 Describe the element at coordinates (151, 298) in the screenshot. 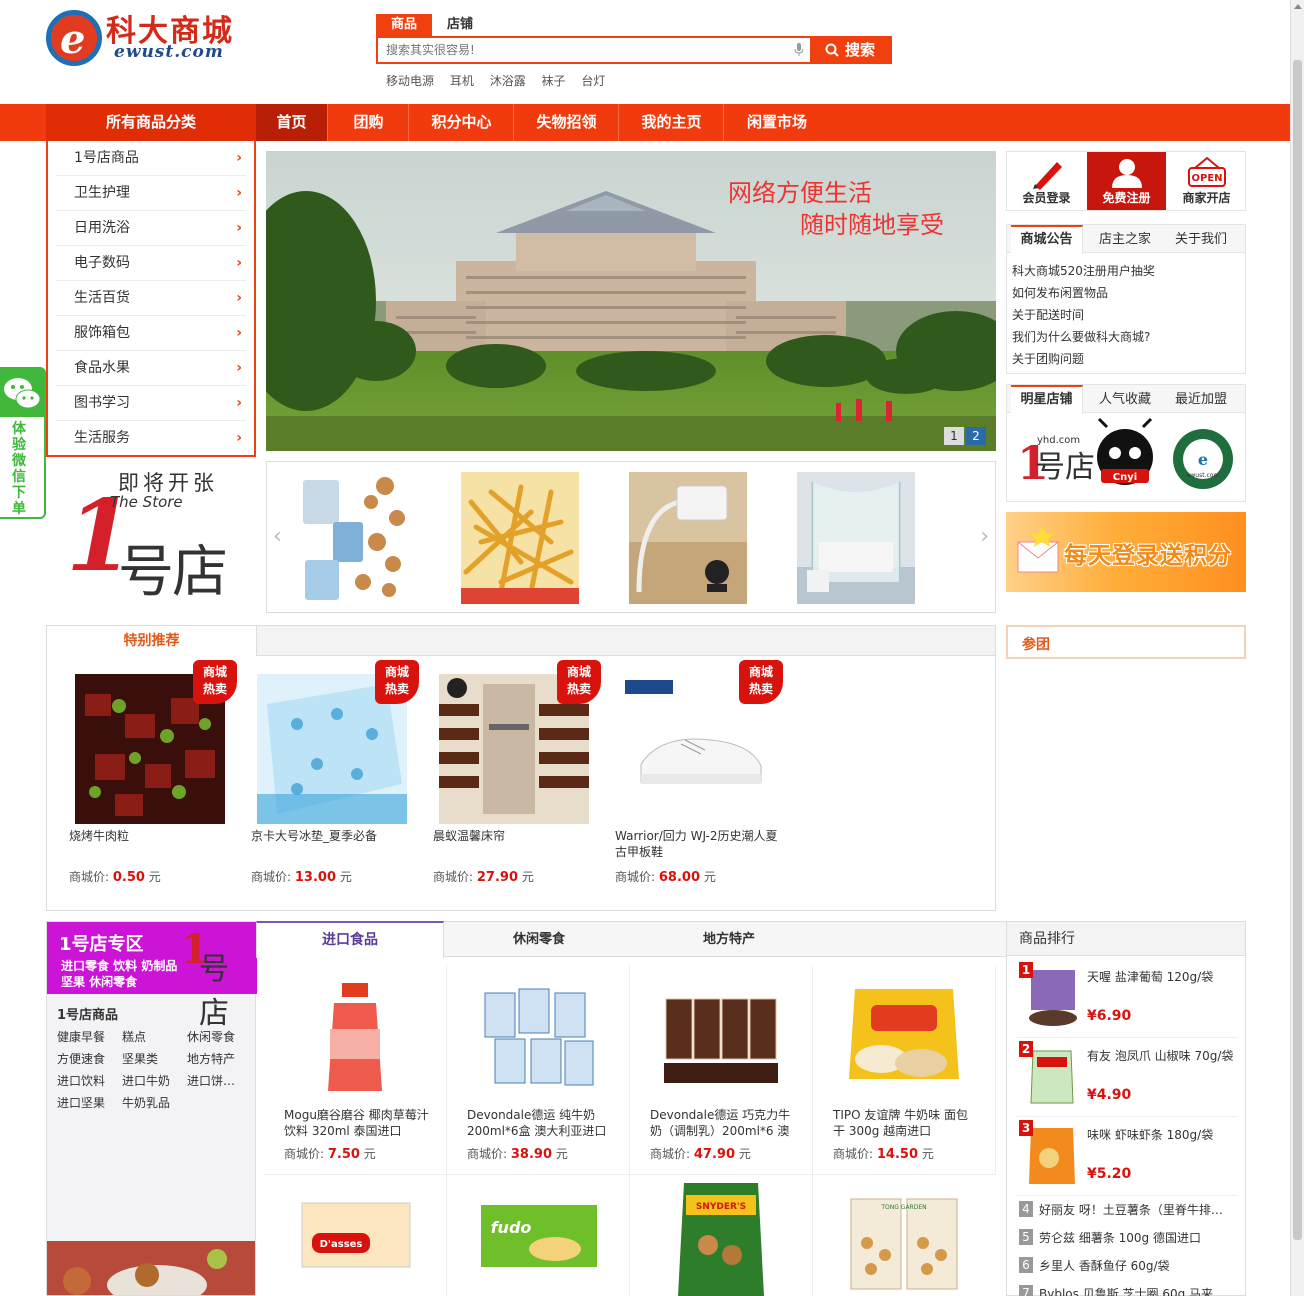

I see `category-item: 生活百货 ›` at that location.